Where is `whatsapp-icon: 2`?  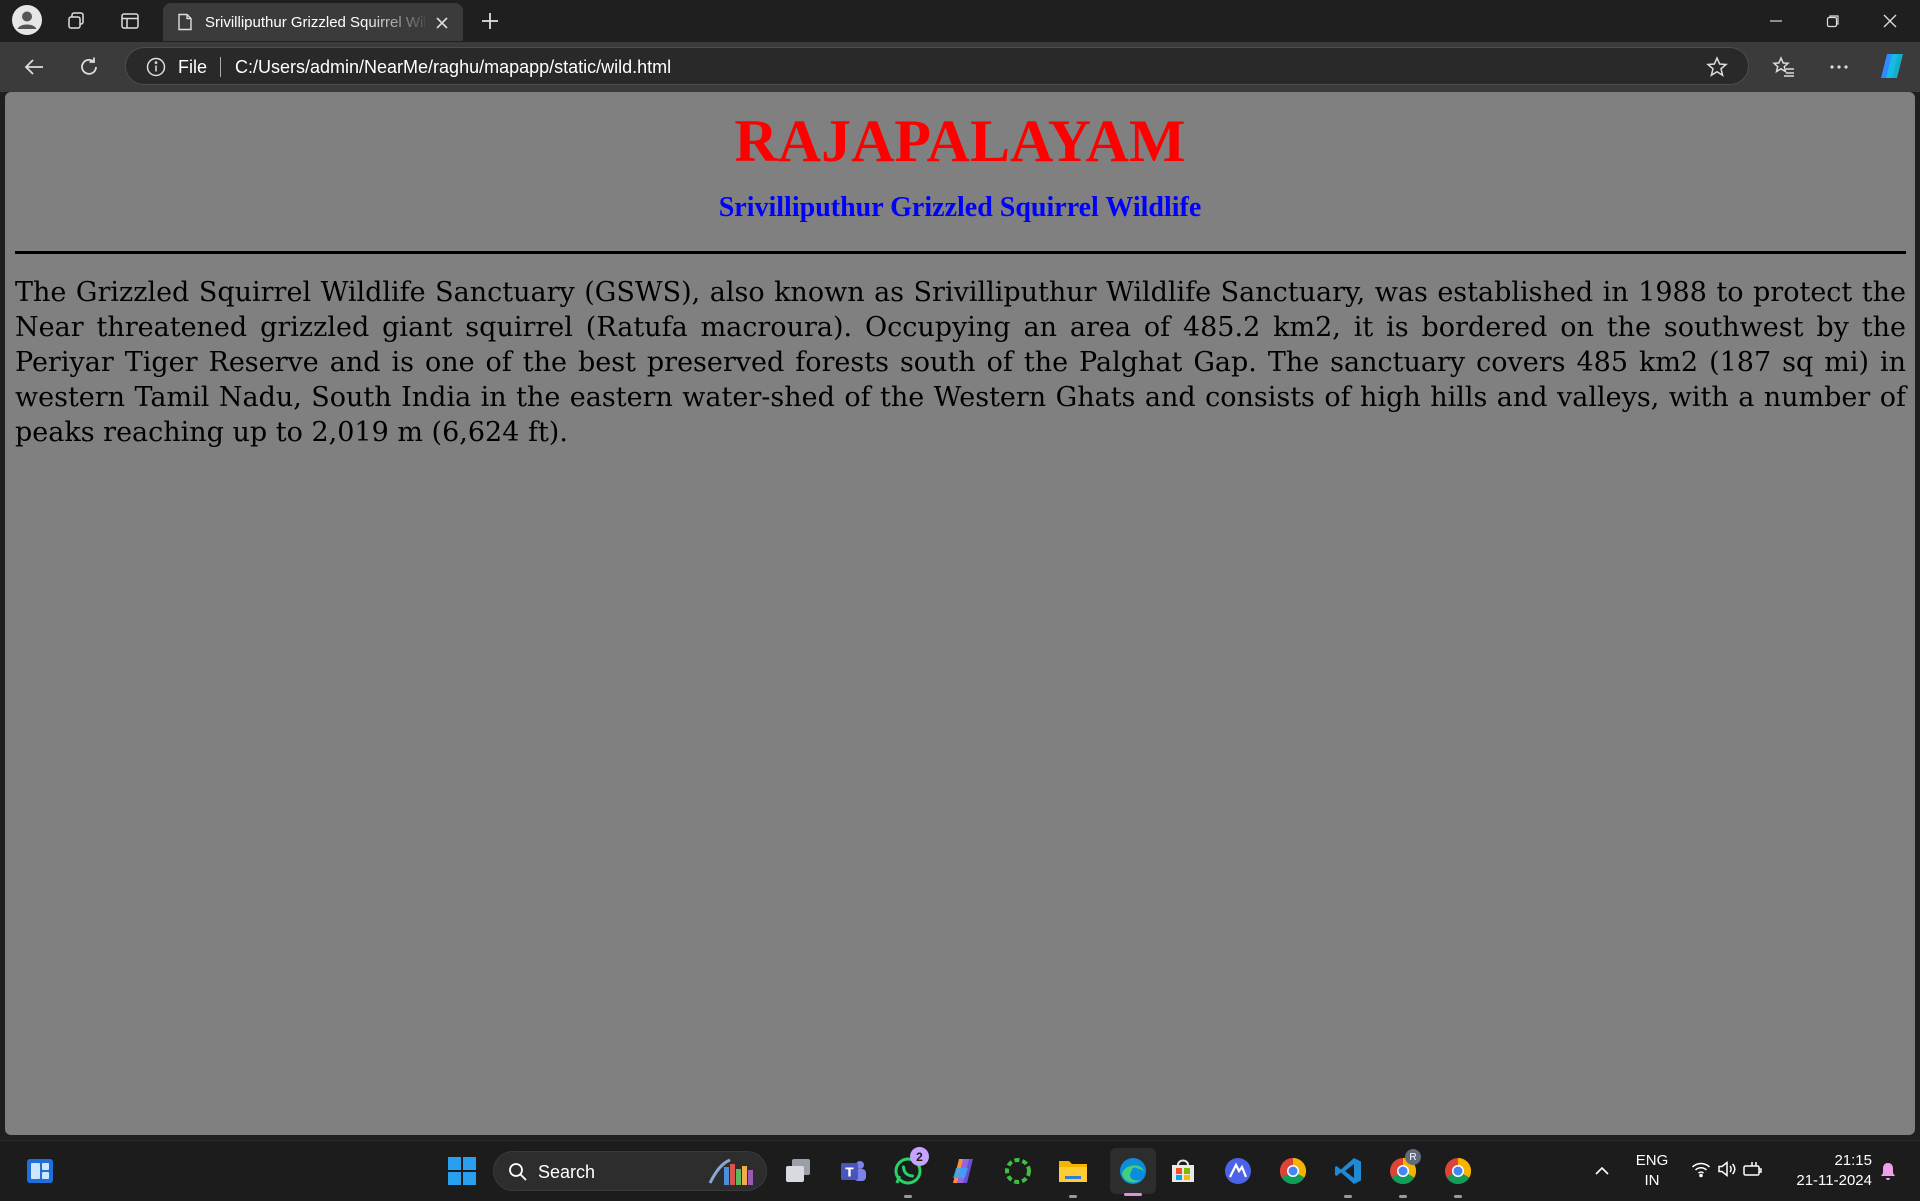
whatsapp-icon: 2 is located at coordinates (909, 1172).